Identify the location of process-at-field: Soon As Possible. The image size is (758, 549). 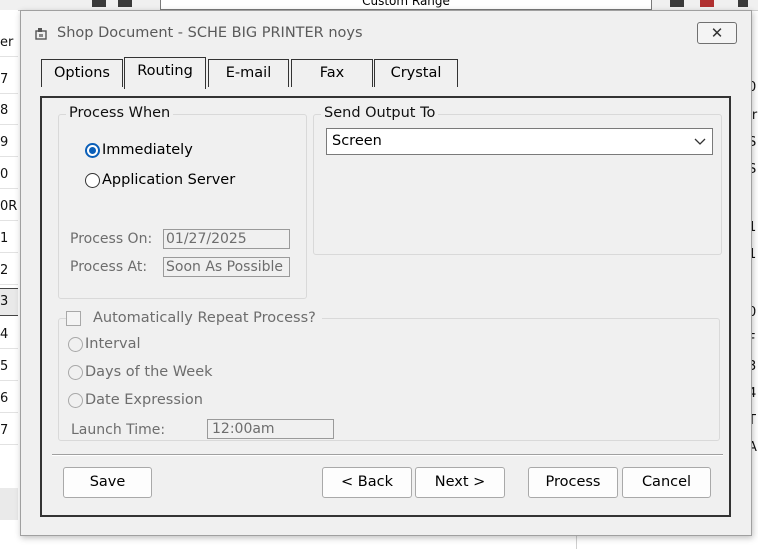
(226, 267).